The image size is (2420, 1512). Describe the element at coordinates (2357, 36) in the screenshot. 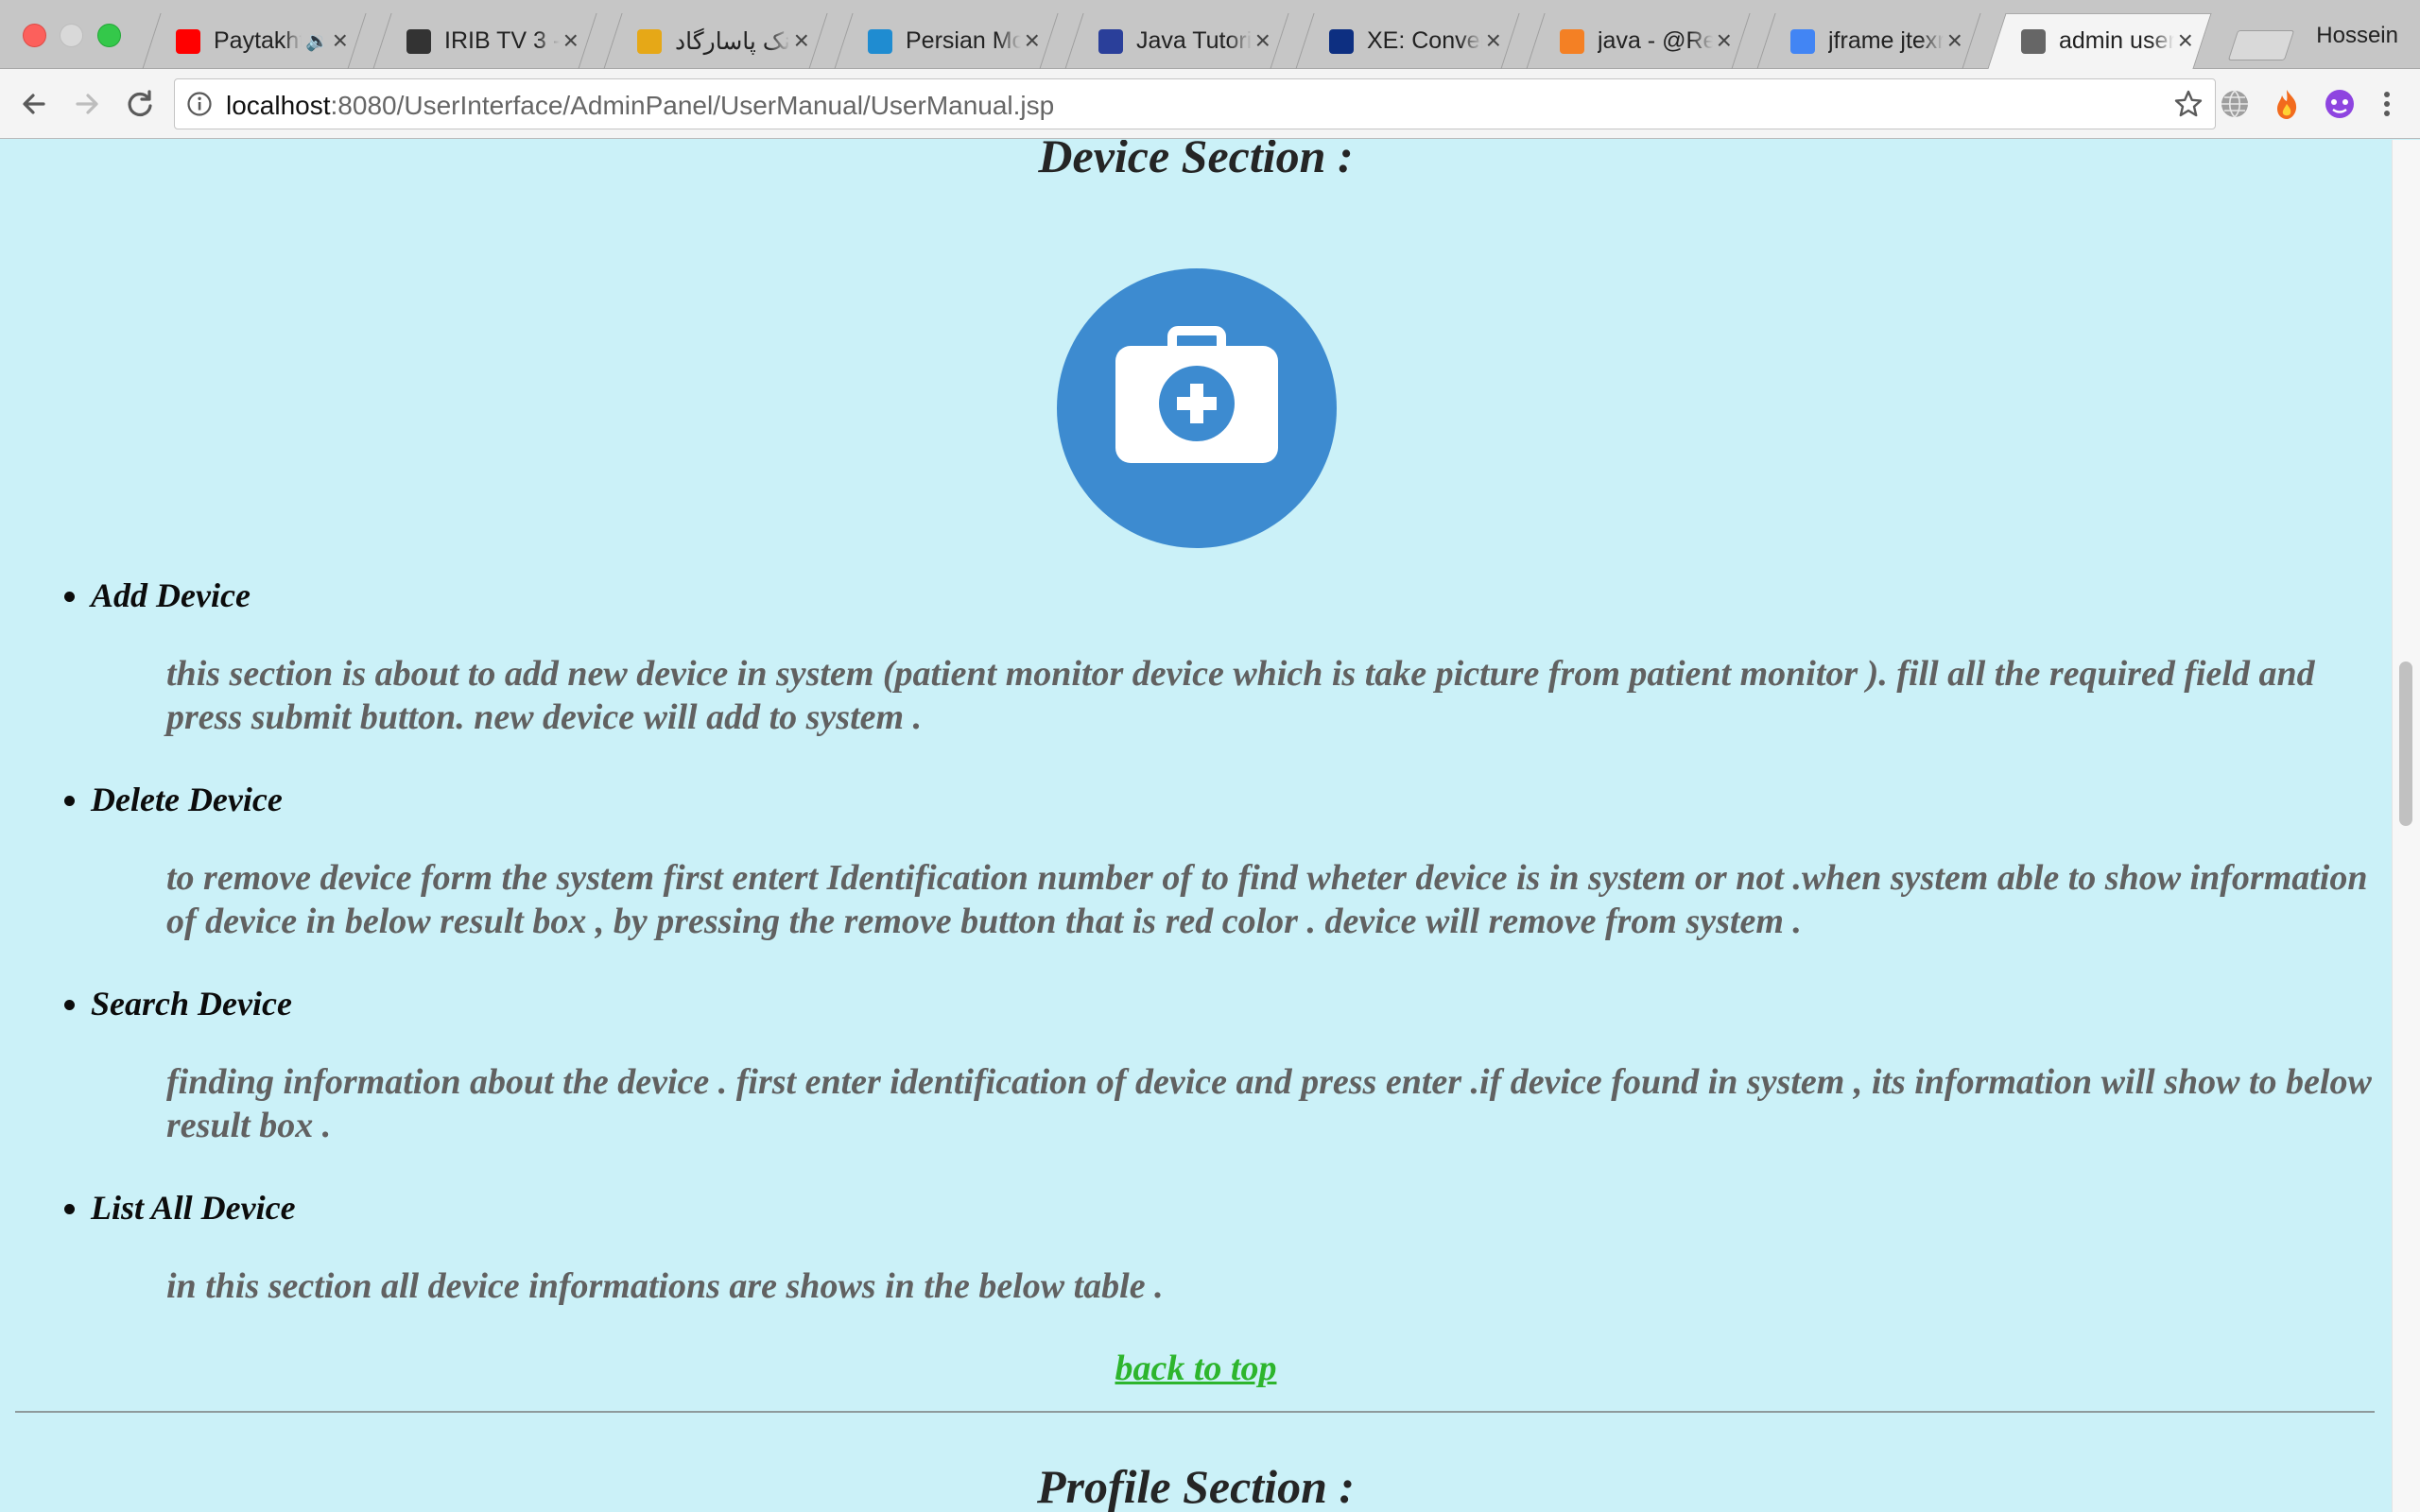

I see `profile-name: Hossein` at that location.